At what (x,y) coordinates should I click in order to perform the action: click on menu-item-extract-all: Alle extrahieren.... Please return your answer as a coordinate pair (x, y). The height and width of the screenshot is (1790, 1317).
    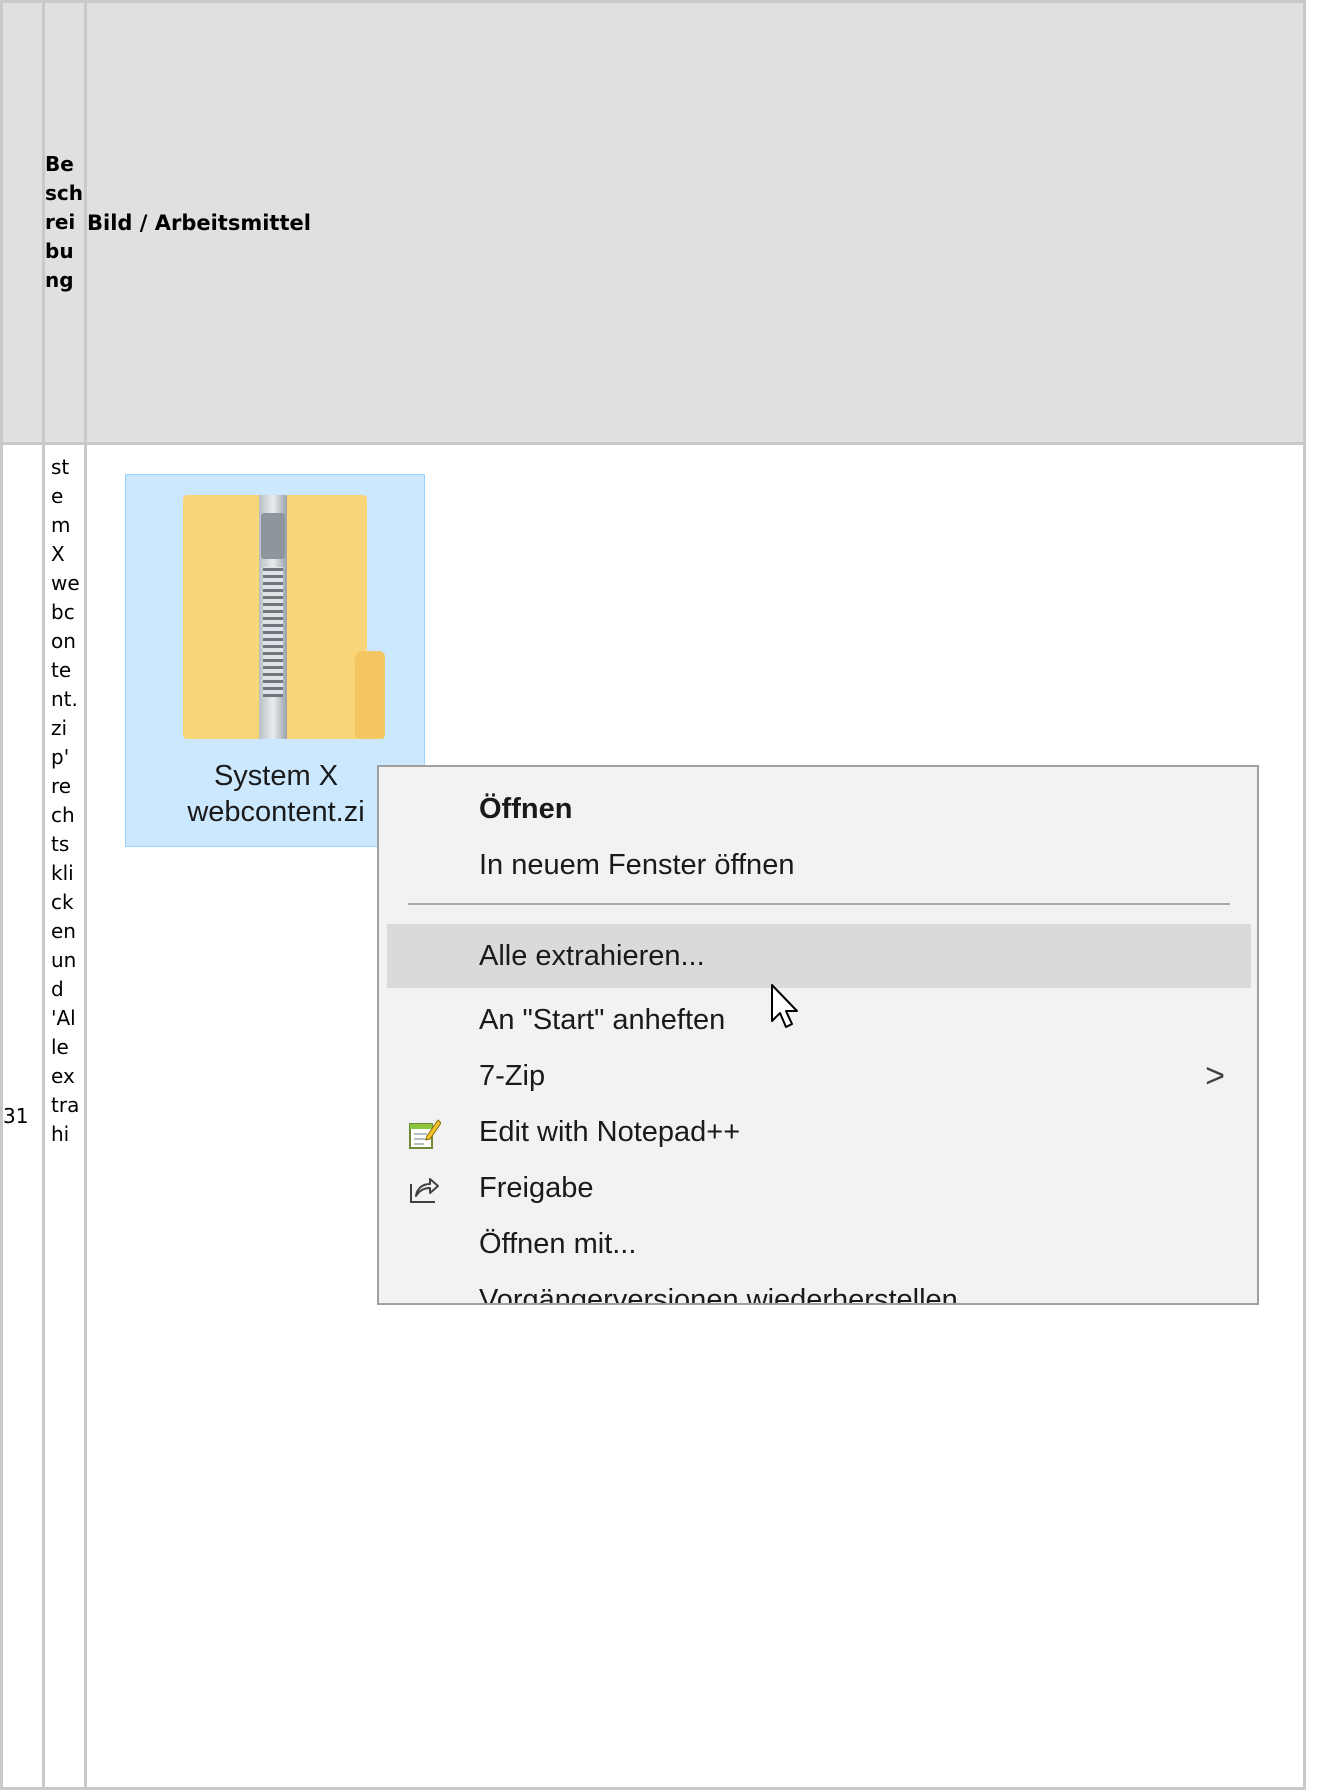
    Looking at the image, I should click on (819, 956).